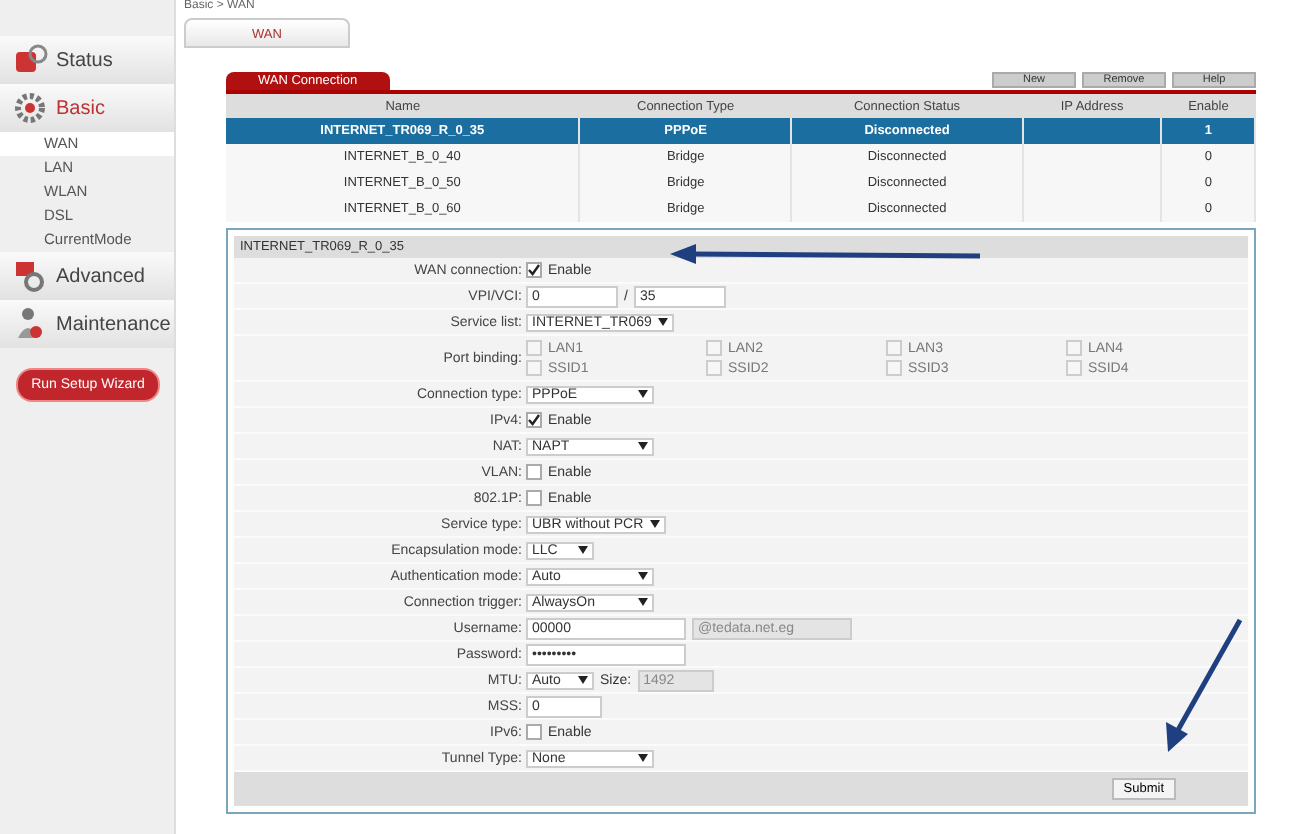  Describe the element at coordinates (87, 108) in the screenshot. I see `menu-section: Basic` at that location.